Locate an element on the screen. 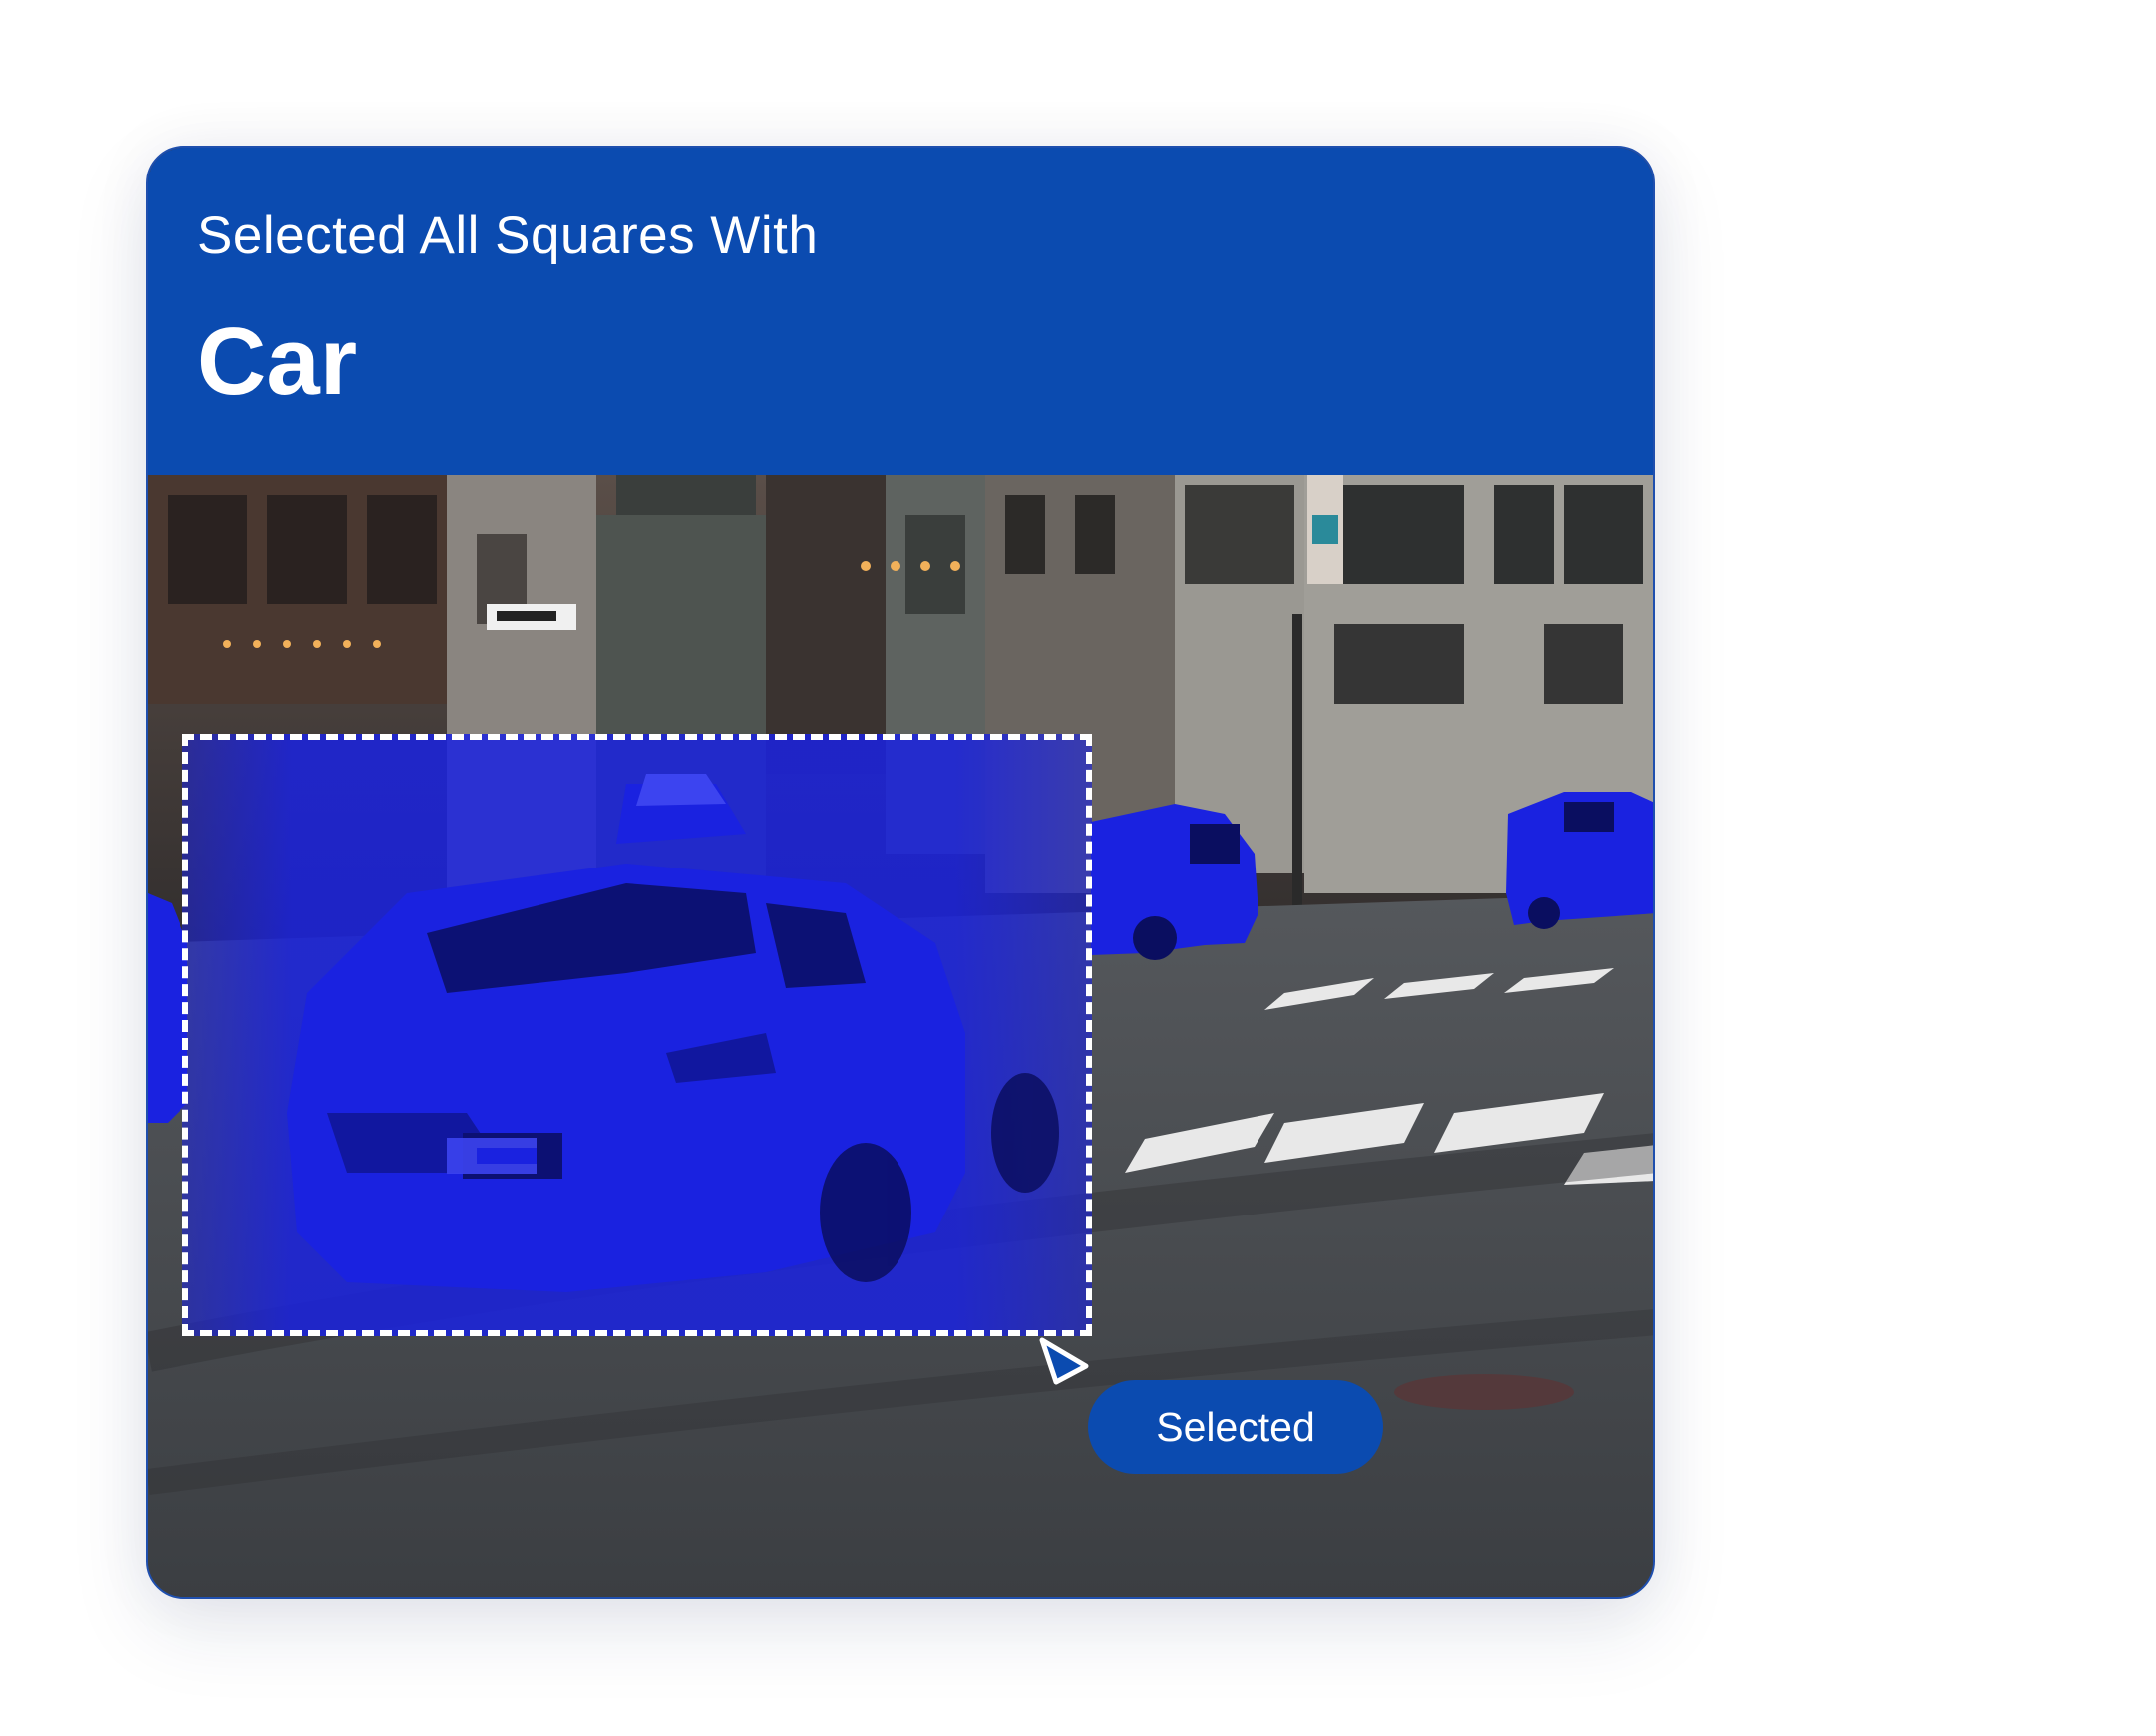  cursor-pointer-icon is located at coordinates (1064, 1361).